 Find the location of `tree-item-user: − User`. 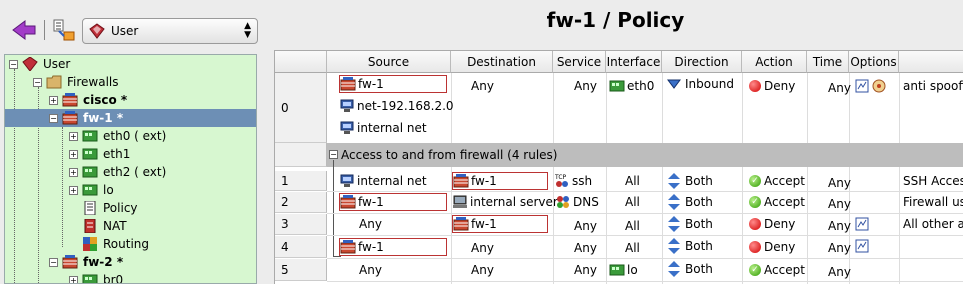

tree-item-user: − User is located at coordinates (130, 64).